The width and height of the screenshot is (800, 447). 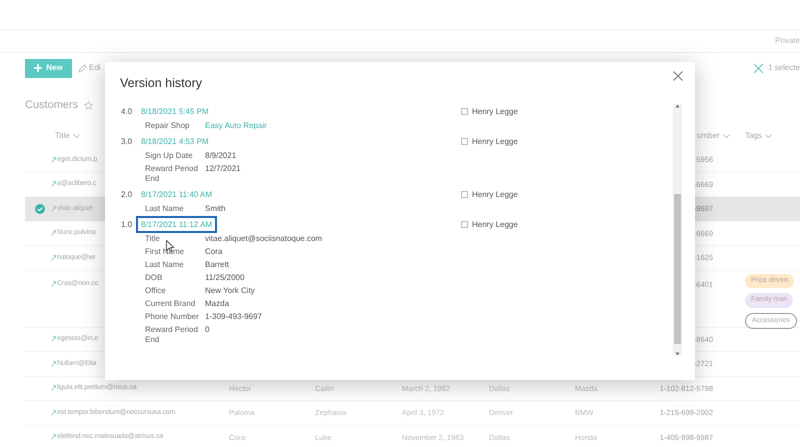 I want to click on field-value: New York City, so click(x=230, y=291).